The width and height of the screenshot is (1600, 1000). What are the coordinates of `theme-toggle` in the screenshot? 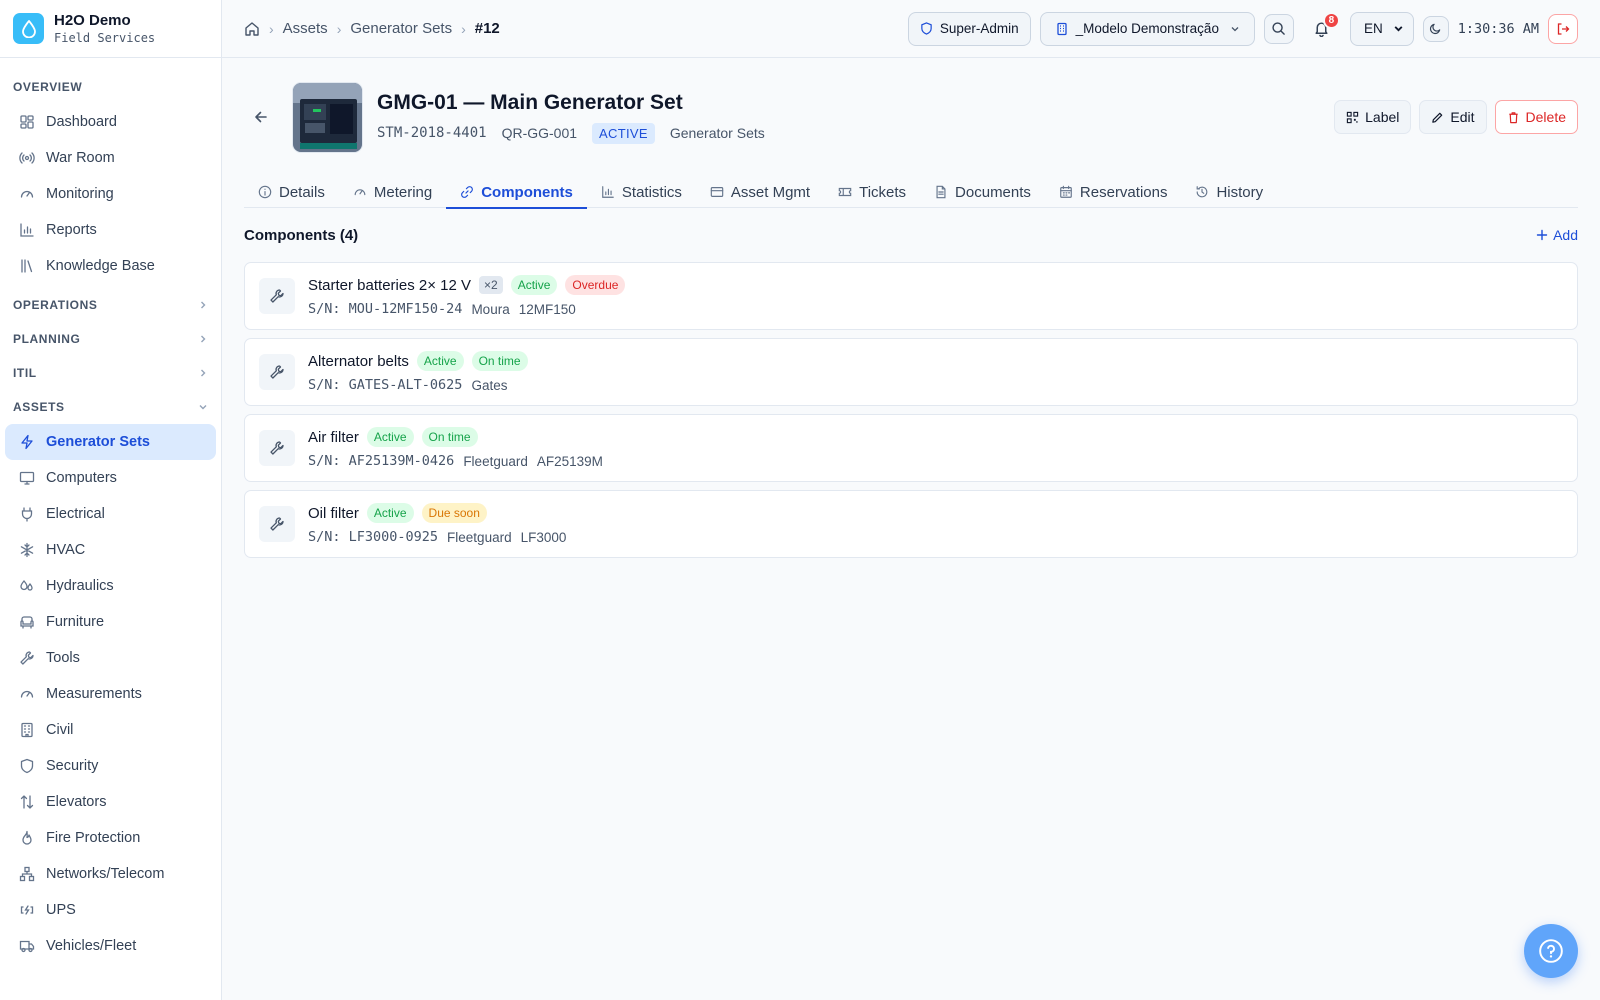 It's located at (1435, 28).